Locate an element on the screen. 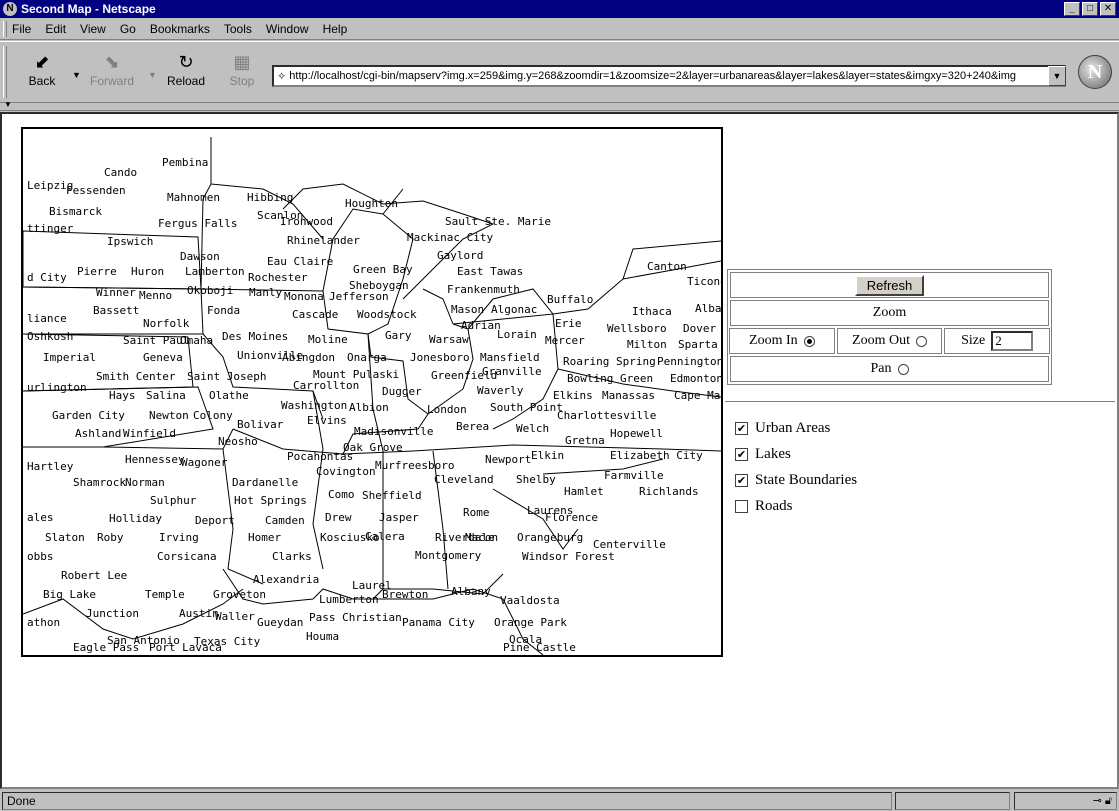 Image resolution: width=1119 pixels, height=811 pixels. roads-checkbox is located at coordinates (741, 506).